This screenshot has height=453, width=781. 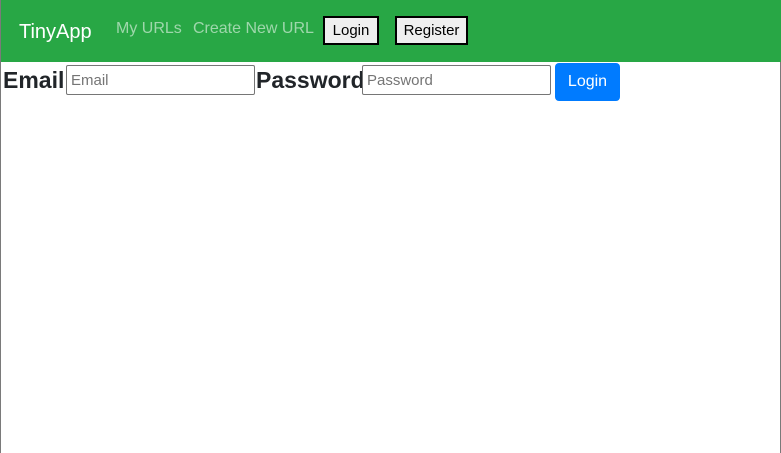 I want to click on login-form: Email Password Login, so click(x=383, y=82).